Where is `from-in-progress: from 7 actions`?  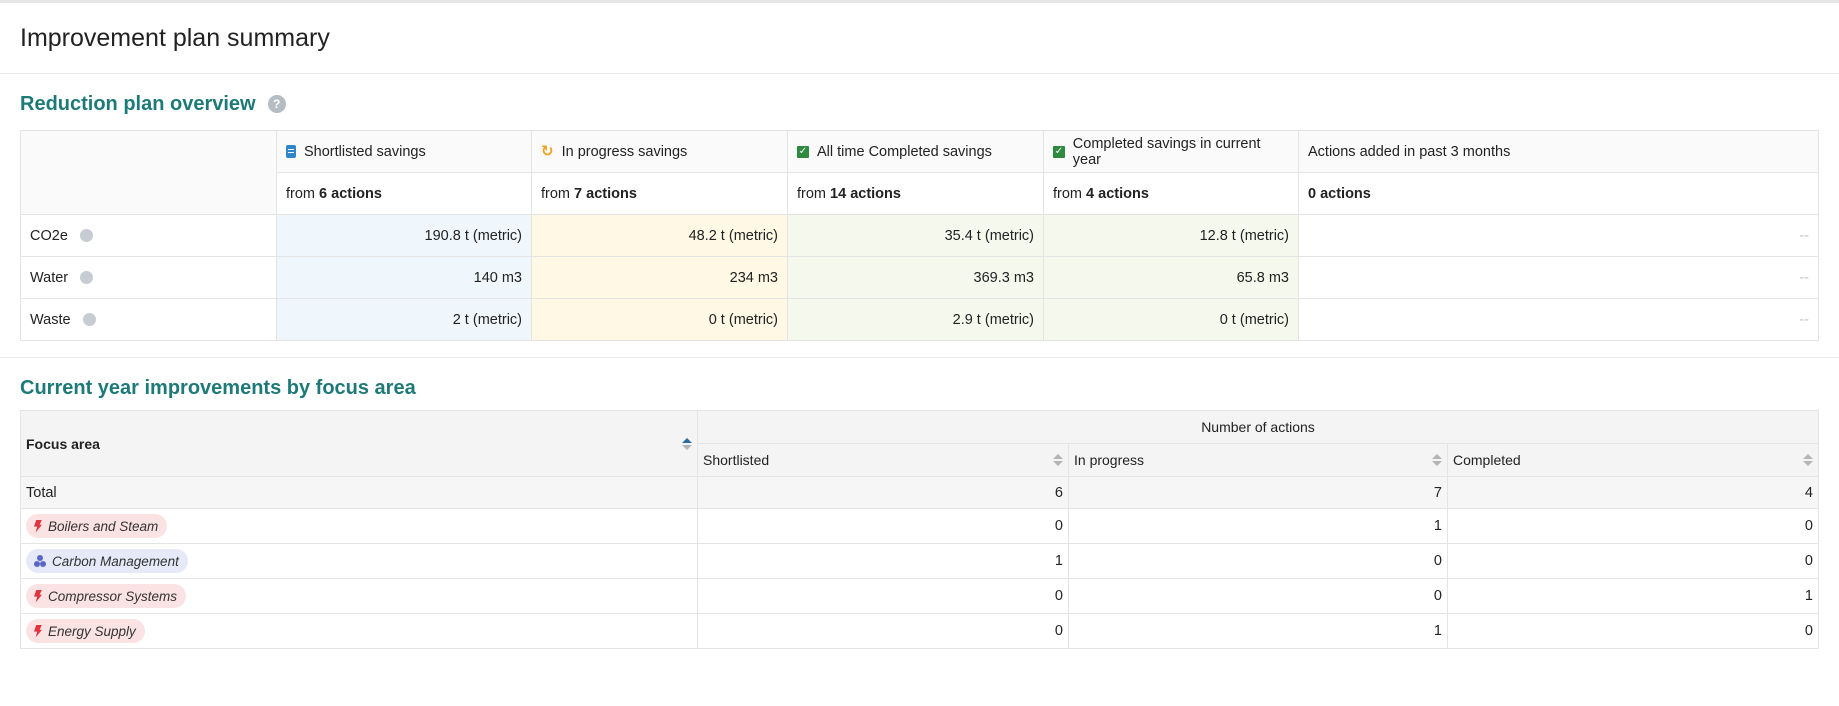 from-in-progress: from 7 actions is located at coordinates (659, 193).